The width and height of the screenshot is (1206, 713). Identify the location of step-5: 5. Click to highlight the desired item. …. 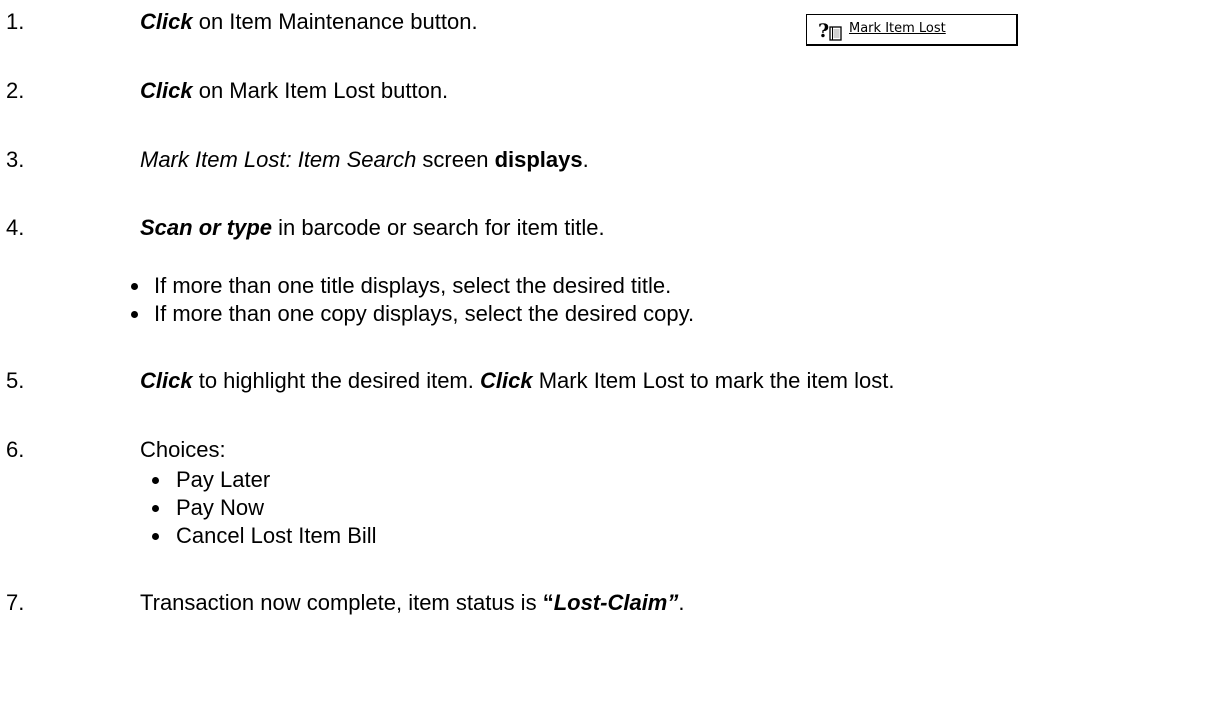
(603, 381).